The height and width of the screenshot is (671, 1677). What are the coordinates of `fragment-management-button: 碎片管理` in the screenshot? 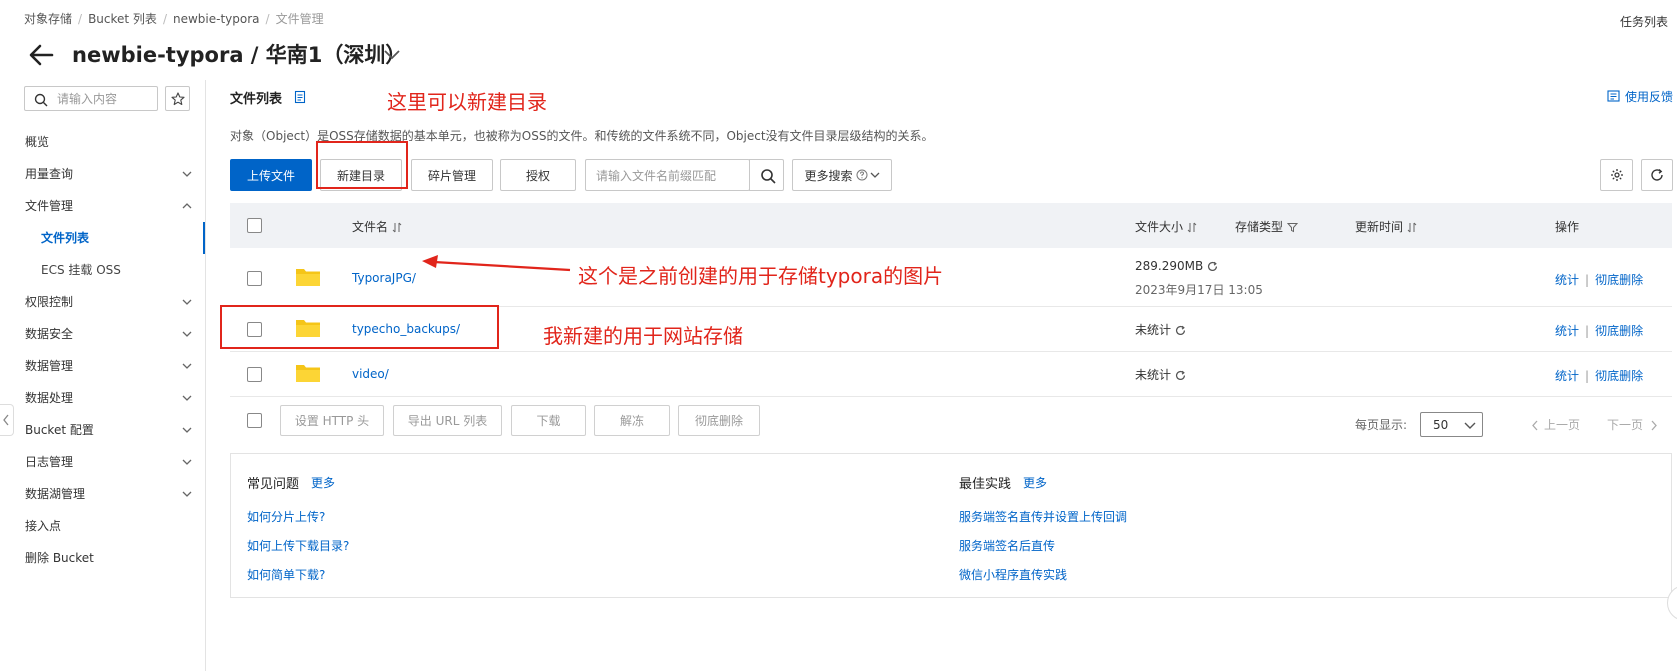 It's located at (452, 175).